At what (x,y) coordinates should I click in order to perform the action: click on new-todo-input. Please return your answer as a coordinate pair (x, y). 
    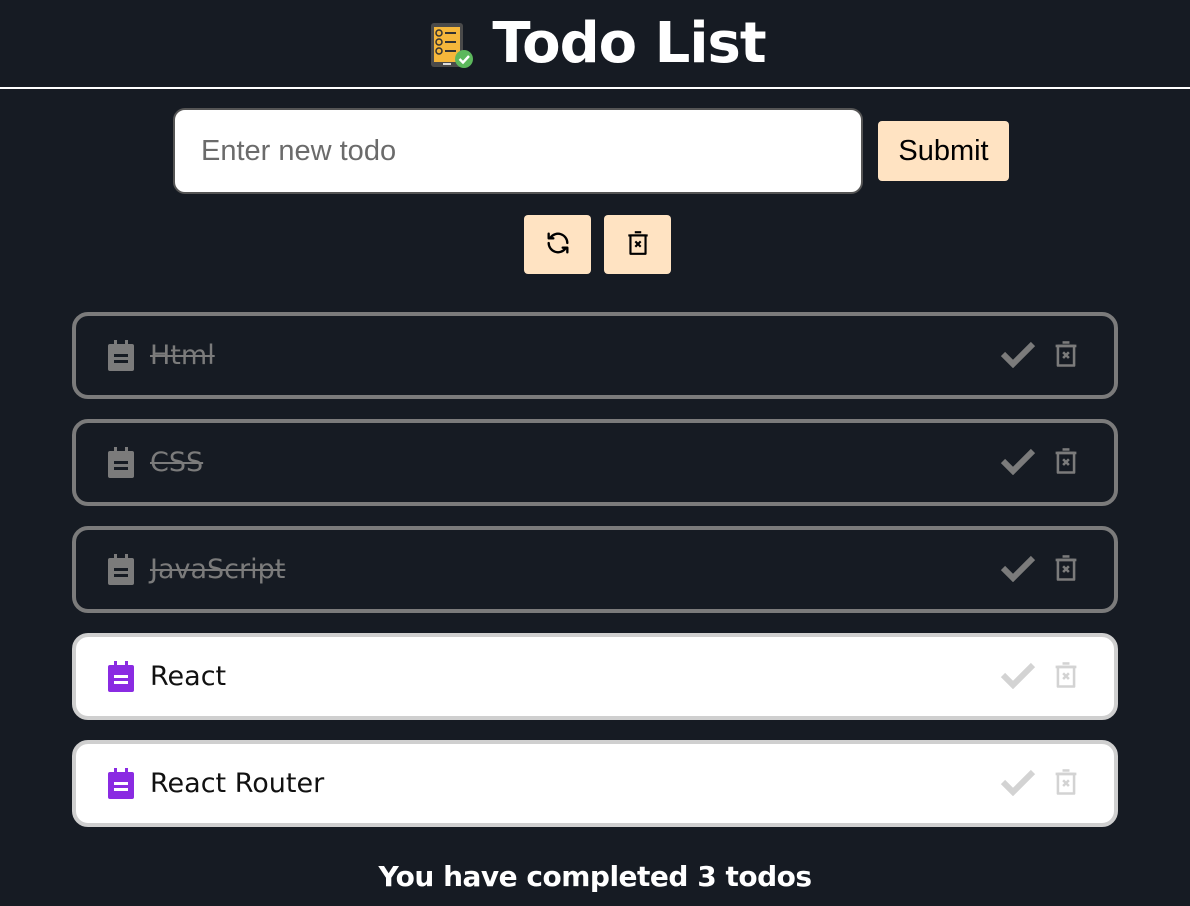
    Looking at the image, I should click on (518, 151).